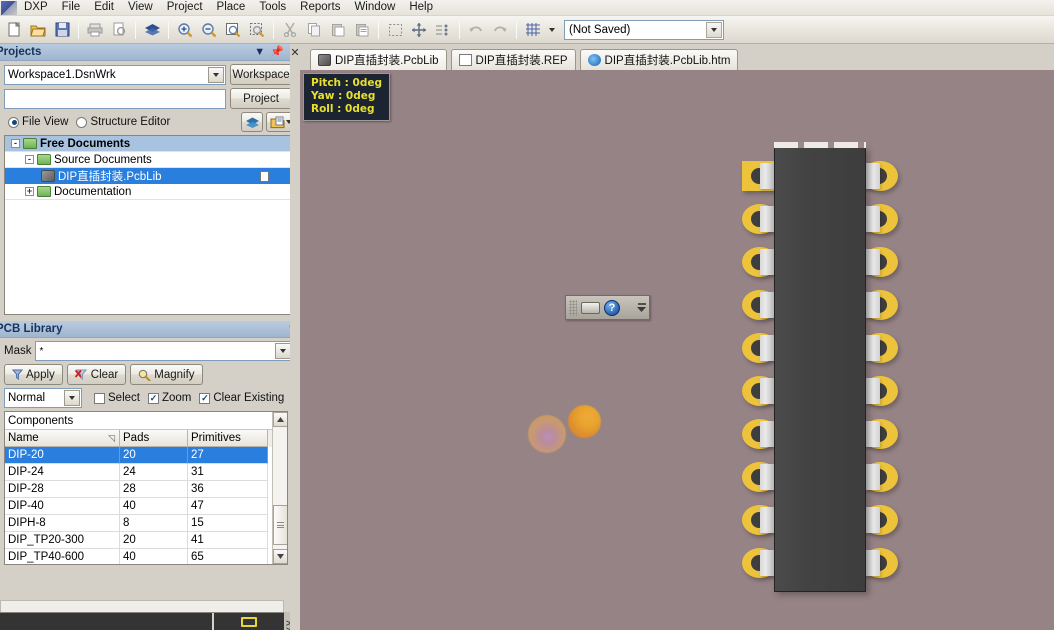  What do you see at coordinates (294, 338) in the screenshot?
I see `close-icon: ✕` at bounding box center [294, 338].